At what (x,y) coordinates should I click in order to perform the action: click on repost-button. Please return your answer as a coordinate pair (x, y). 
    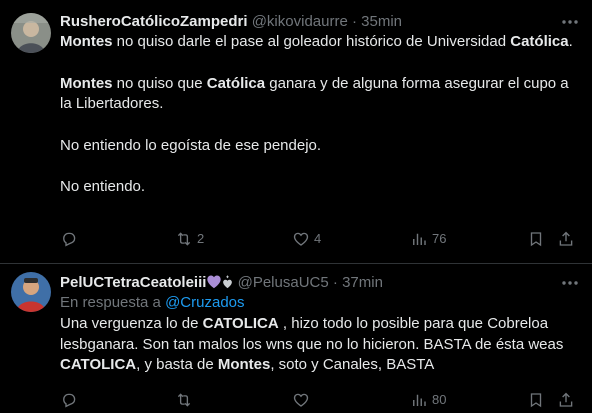
    Looking at the image, I should click on (186, 400).